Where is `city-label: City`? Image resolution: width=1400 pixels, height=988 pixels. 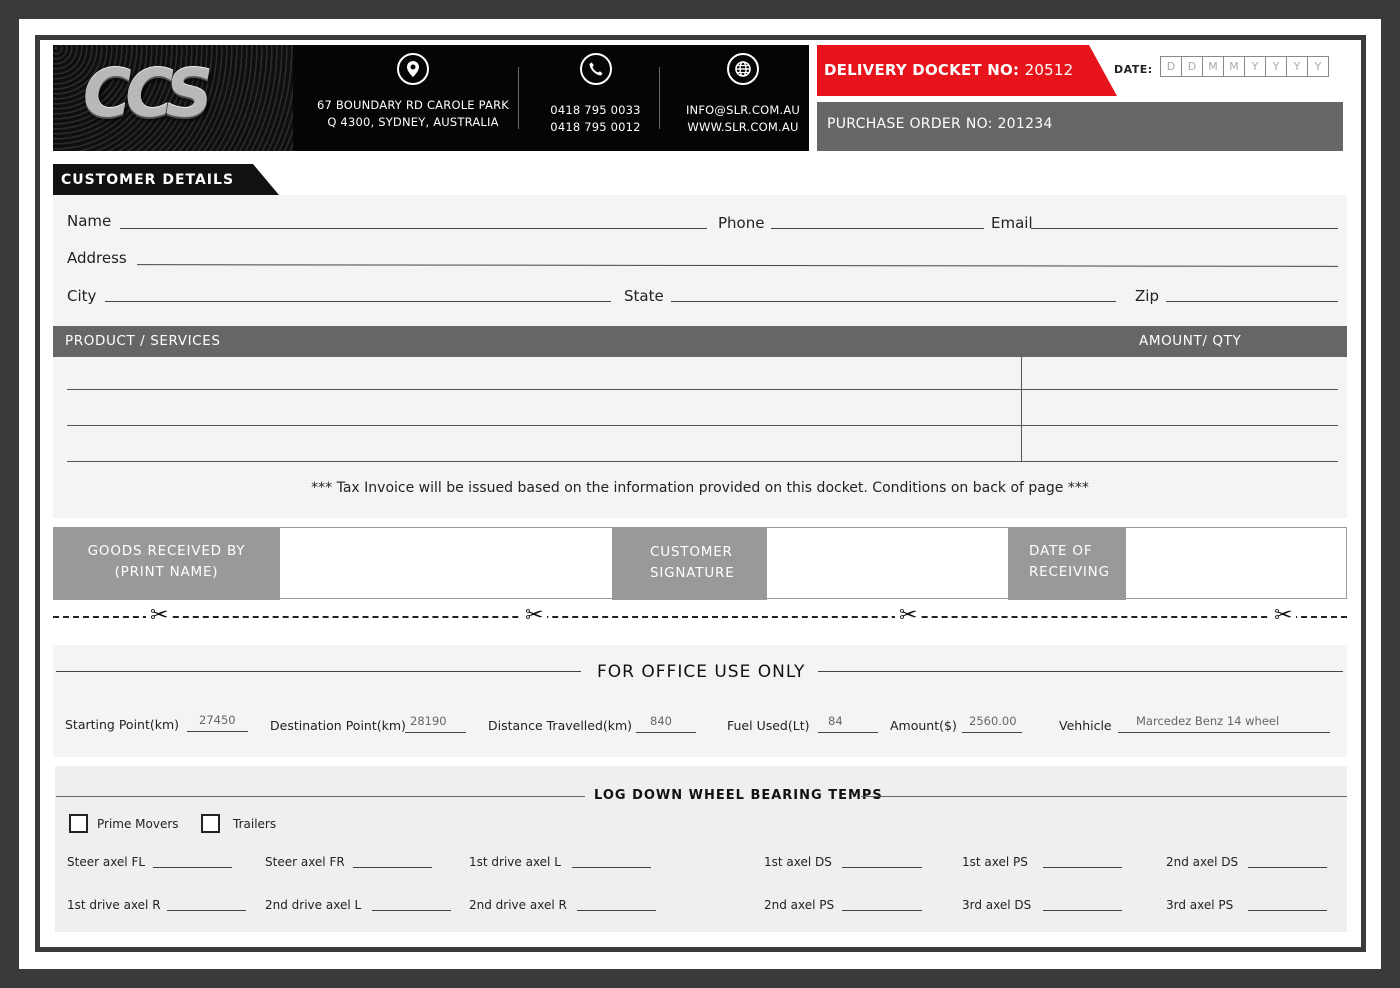 city-label: City is located at coordinates (82, 296).